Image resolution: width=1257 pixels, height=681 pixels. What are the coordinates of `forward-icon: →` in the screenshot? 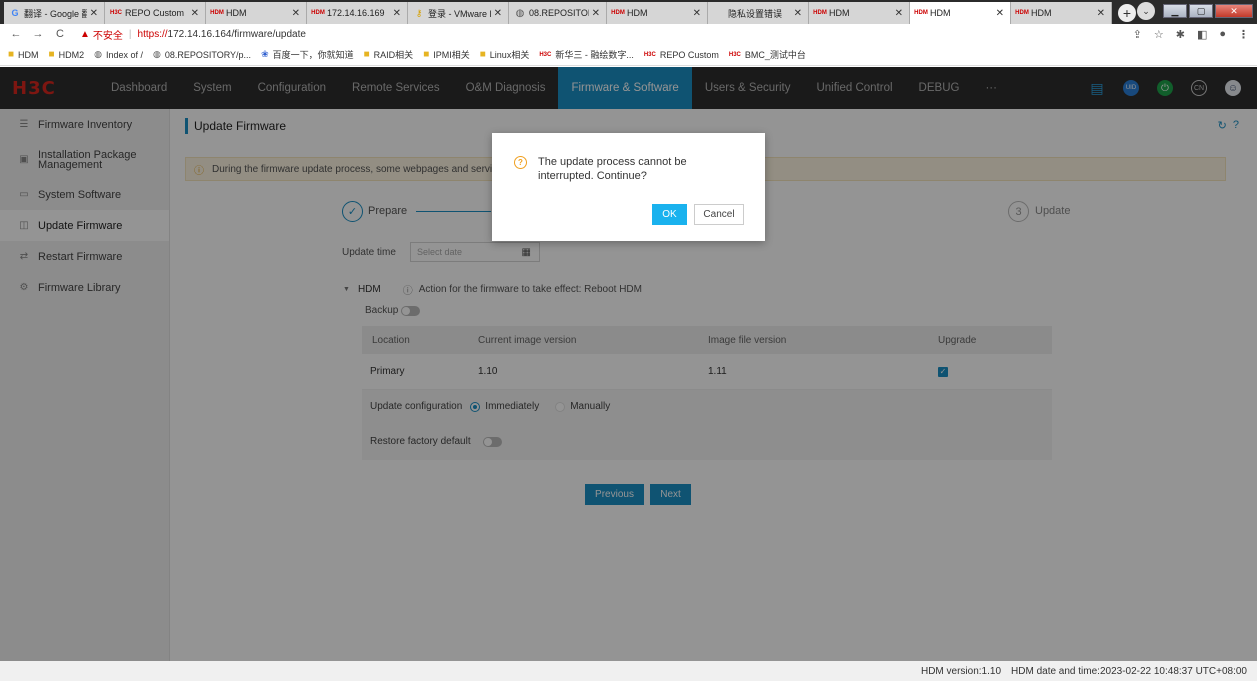 It's located at (38, 34).